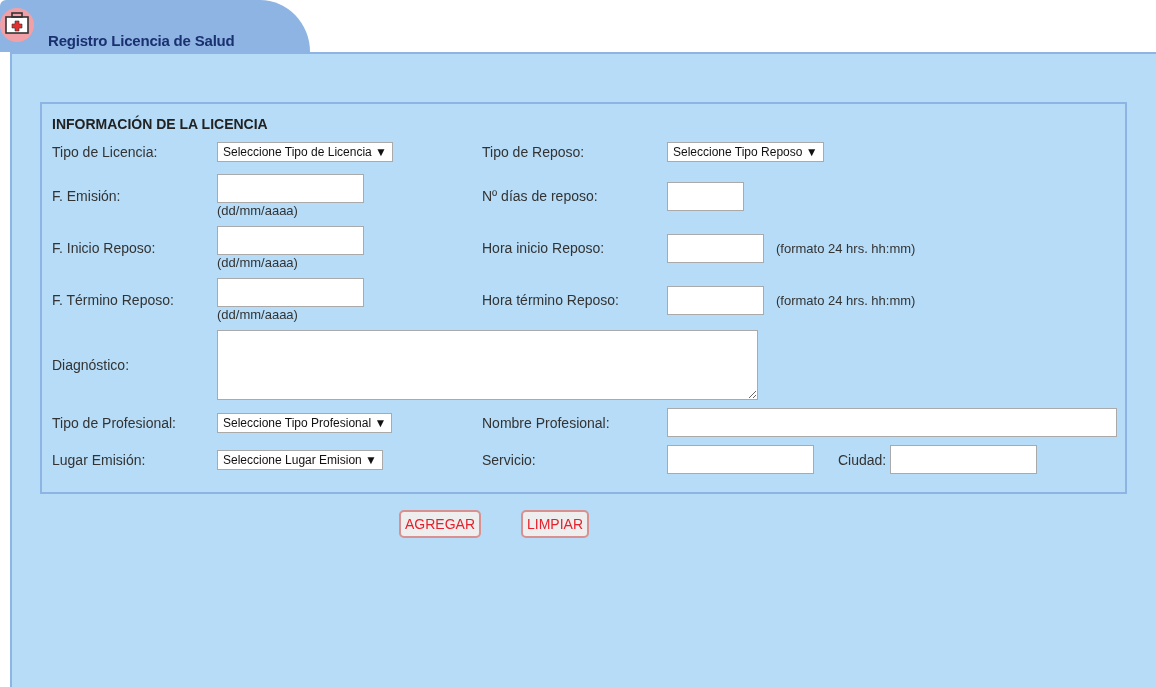  Describe the element at coordinates (551, 300) in the screenshot. I see `field-label: Hora término Reposo:` at that location.